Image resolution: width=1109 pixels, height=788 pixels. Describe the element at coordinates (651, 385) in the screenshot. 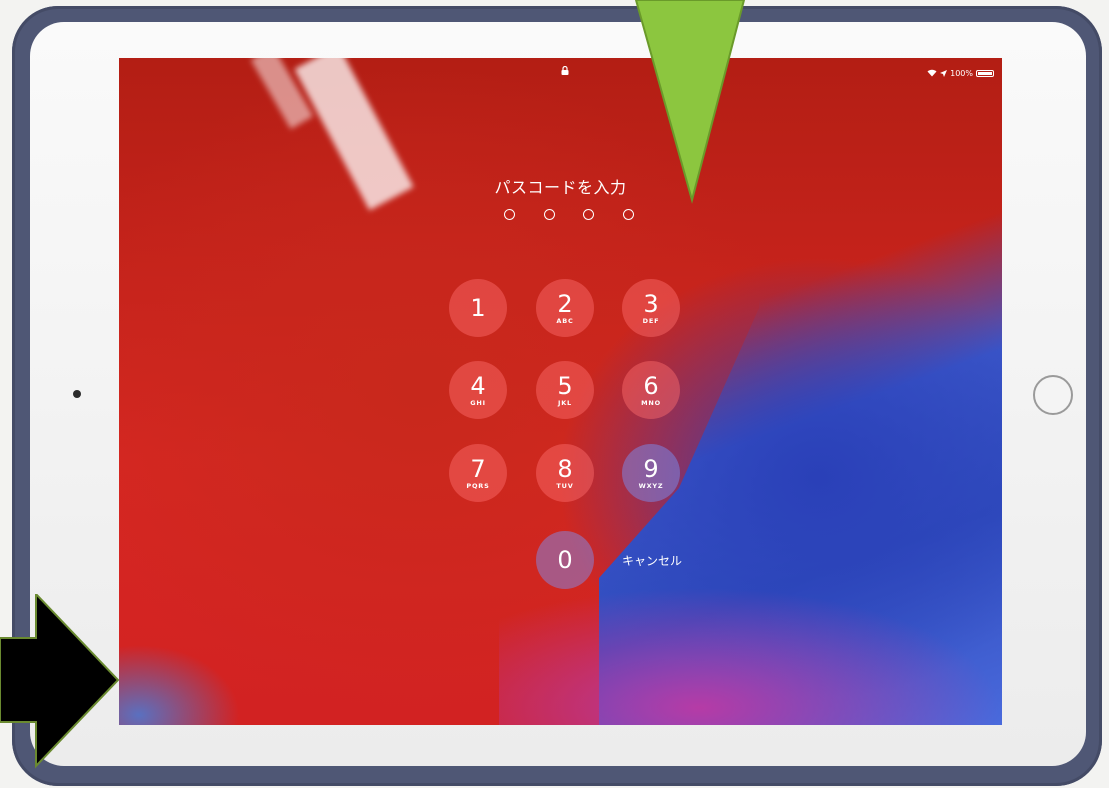

I see `key-number: 6` at that location.